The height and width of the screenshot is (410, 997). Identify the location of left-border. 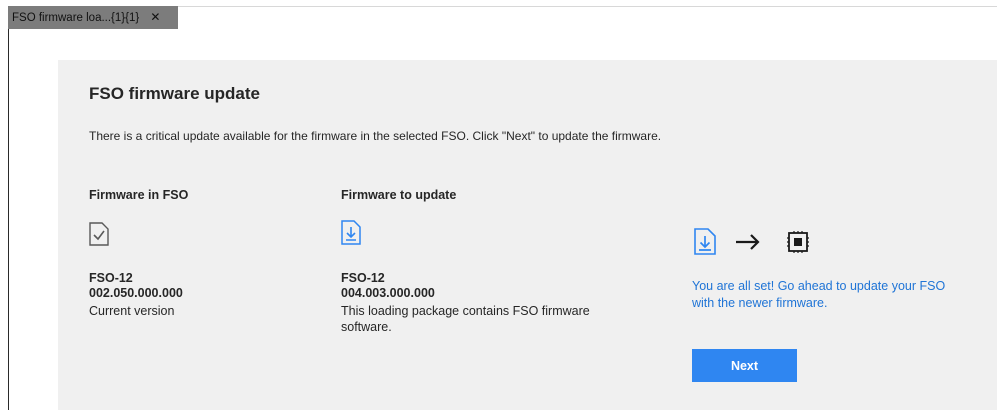
(8, 208).